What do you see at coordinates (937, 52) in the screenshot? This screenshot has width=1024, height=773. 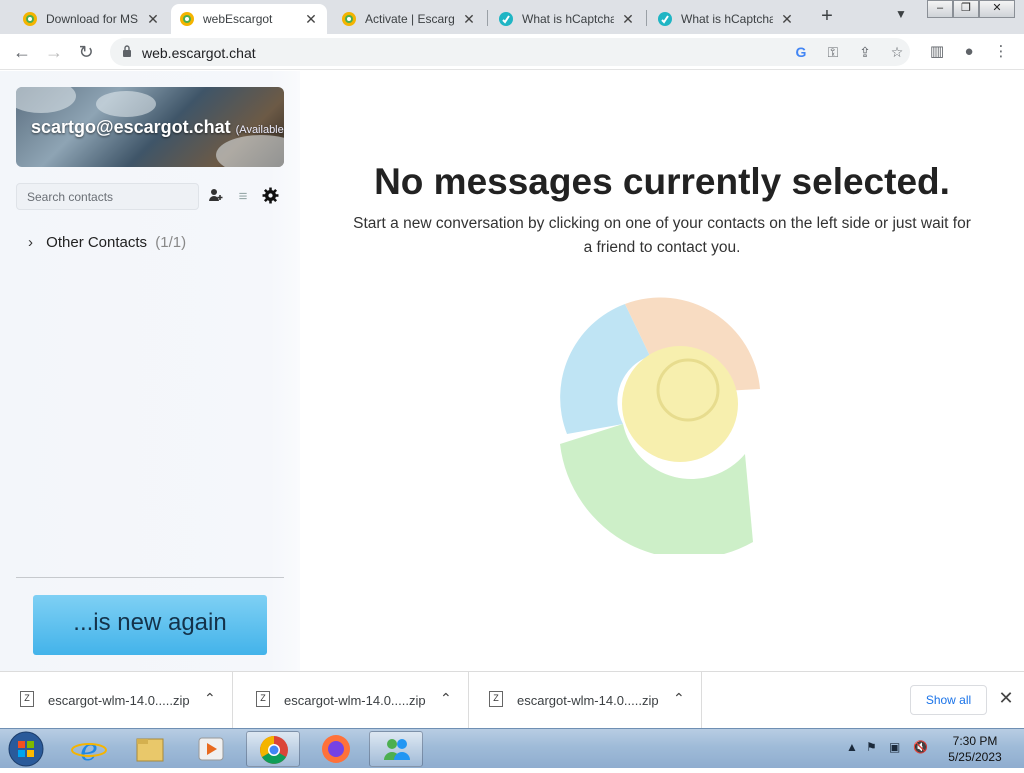 I see `side-panel-icon: ▥` at bounding box center [937, 52].